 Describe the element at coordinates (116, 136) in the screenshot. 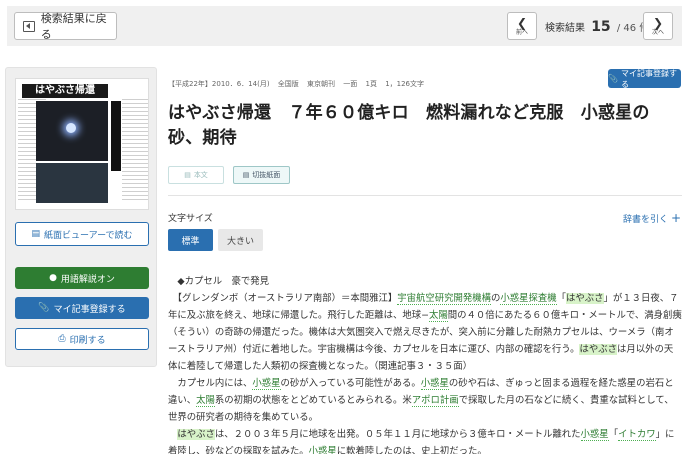

I see `thumbnail-vertical-headline` at that location.